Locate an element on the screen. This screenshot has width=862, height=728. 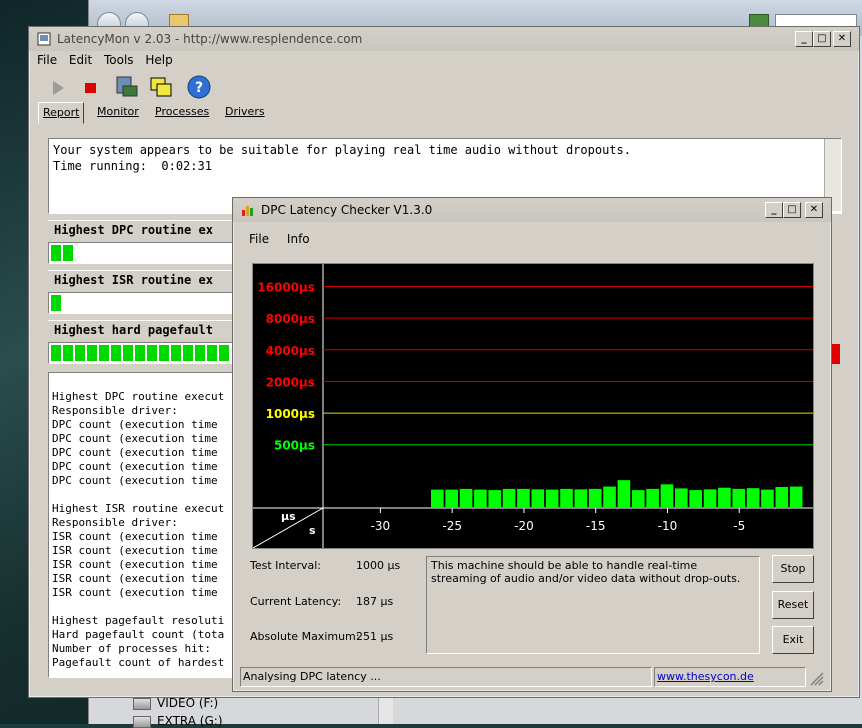
time-running-text: Time running: 0:02:31 is located at coordinates (132, 166).